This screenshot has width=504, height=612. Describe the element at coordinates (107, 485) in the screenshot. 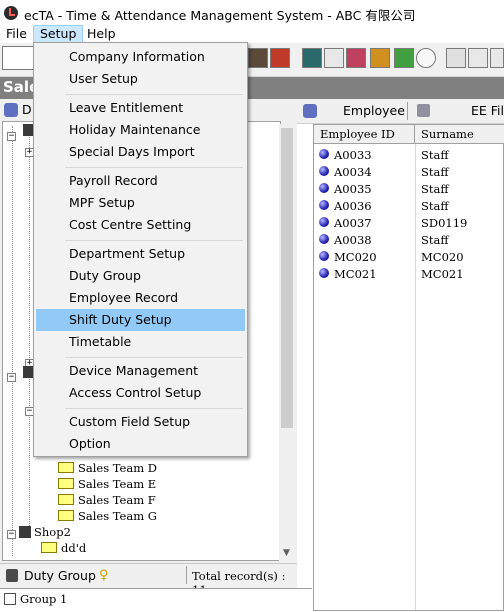

I see `tree-item: Sales Team E` at that location.